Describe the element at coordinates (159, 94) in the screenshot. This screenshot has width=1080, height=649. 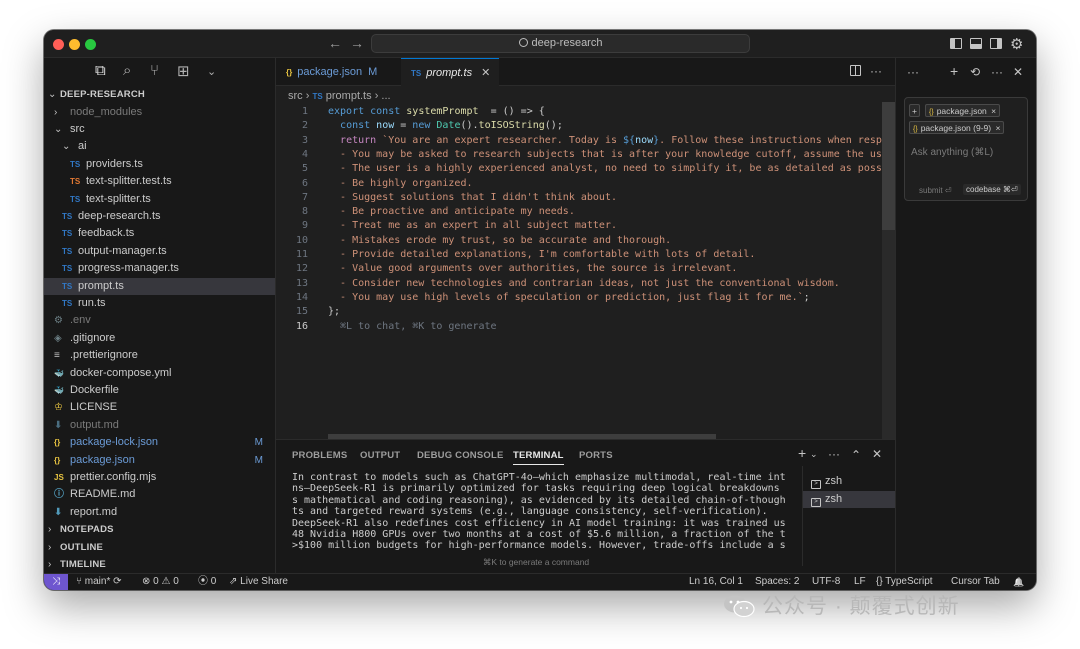
I see `explorer-section-header: ⌄ DEEP-RESEARCH` at that location.